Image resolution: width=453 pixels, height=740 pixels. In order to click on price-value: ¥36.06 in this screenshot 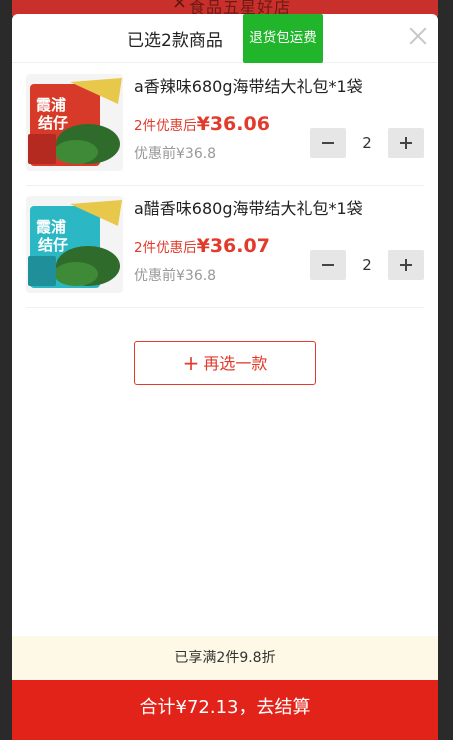, I will do `click(233, 124)`.